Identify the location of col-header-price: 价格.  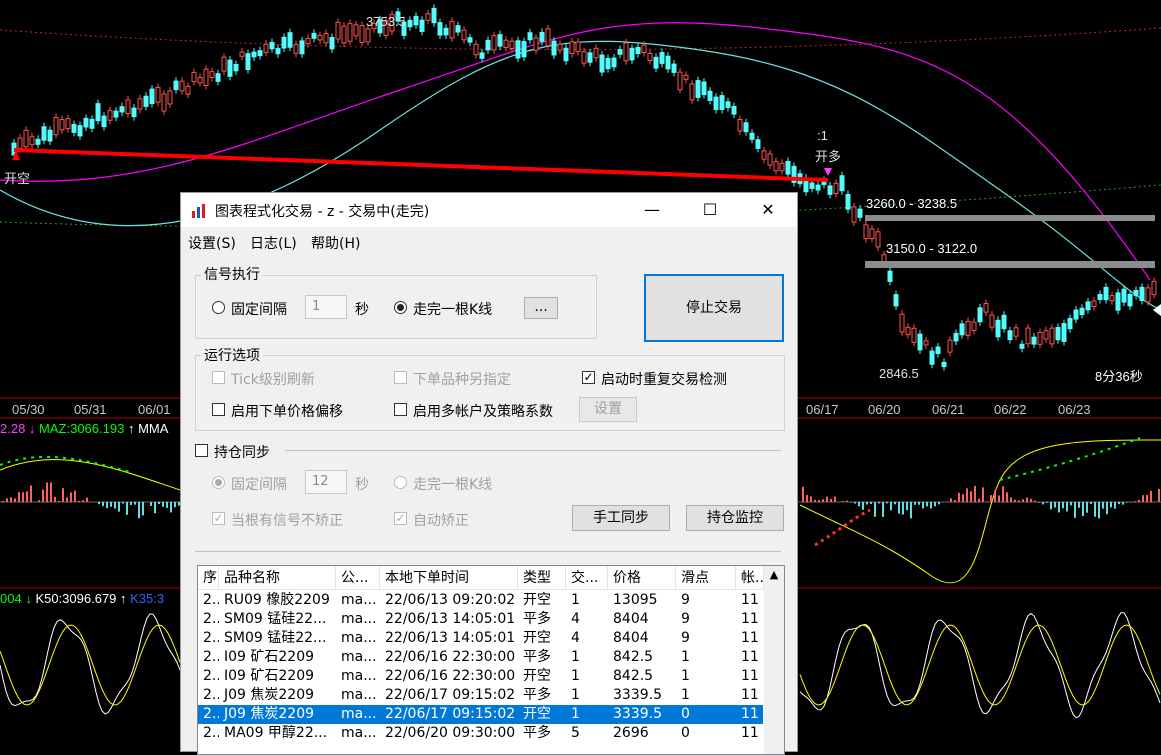
(642, 578).